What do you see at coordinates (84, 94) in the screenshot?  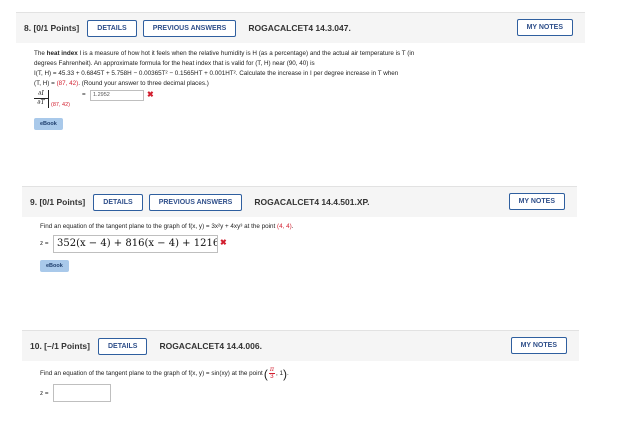 I see `equals-sign: =` at bounding box center [84, 94].